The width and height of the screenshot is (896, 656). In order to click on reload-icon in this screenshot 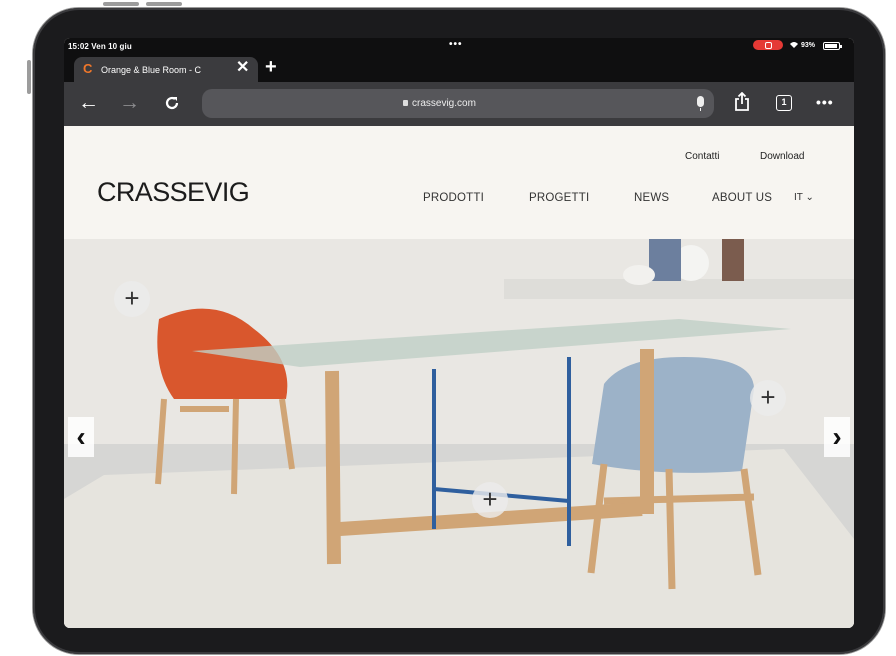, I will do `click(172, 105)`.